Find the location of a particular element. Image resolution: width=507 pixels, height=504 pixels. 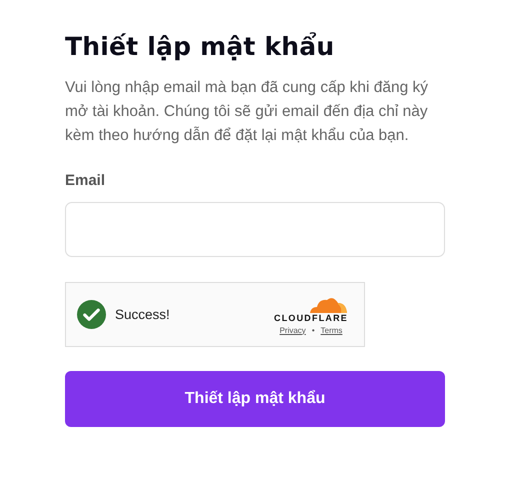

privacy-link: Privacy is located at coordinates (293, 330).